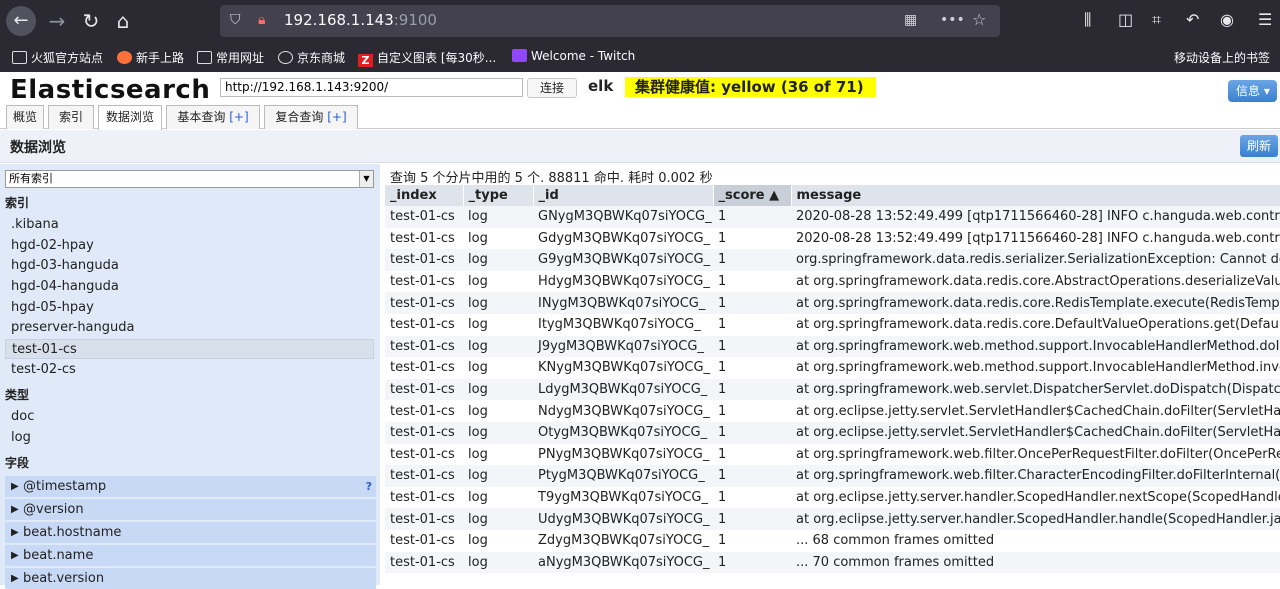  What do you see at coordinates (311, 117) in the screenshot?
I see `tab-compound-query: 复合查询 [+]` at bounding box center [311, 117].